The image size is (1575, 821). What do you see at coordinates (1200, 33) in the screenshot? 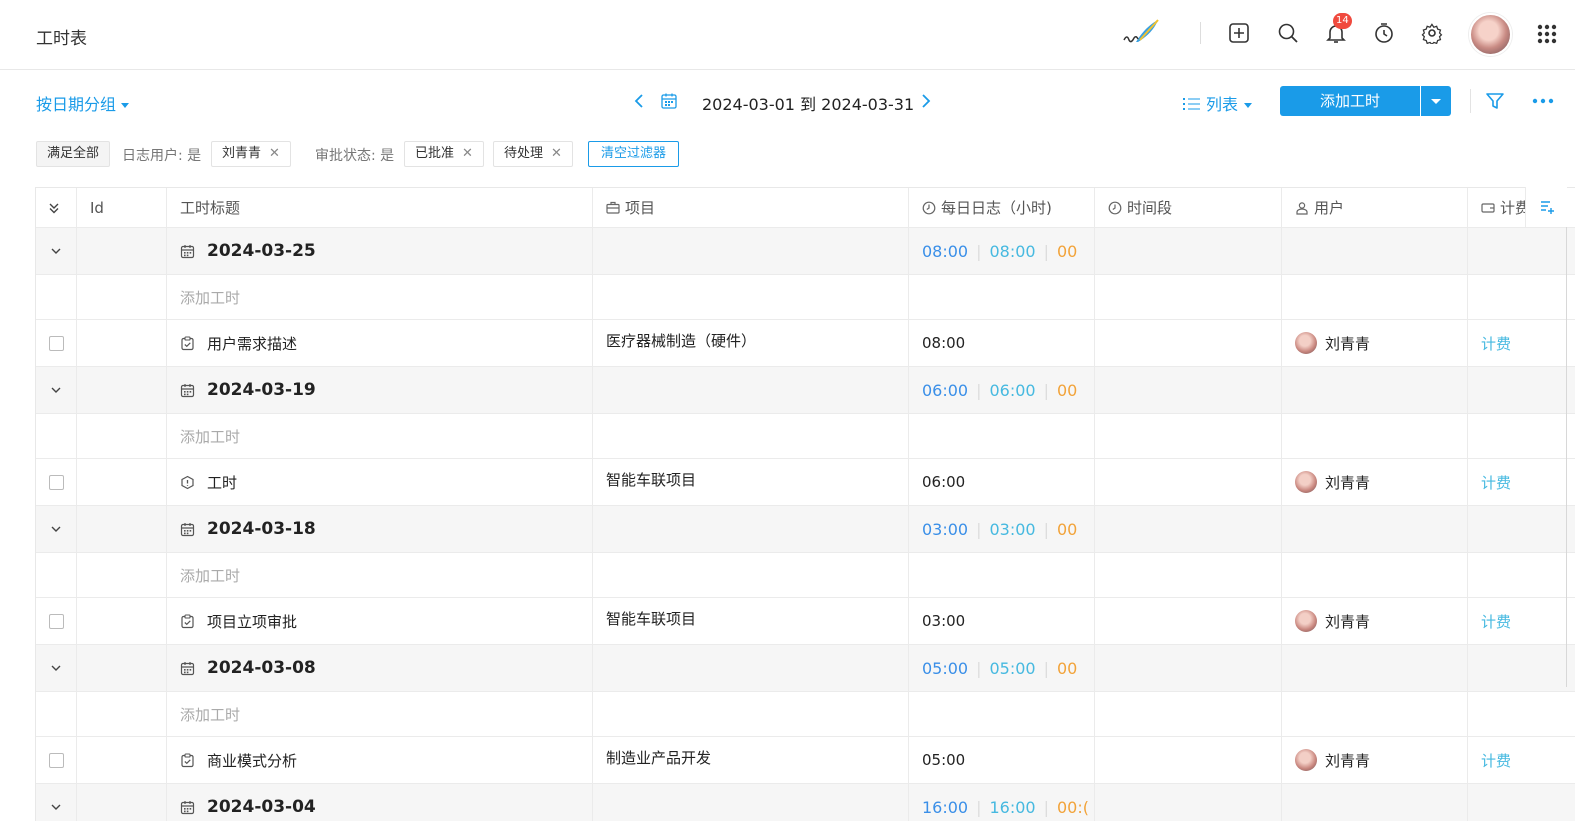
I see `header-divider` at bounding box center [1200, 33].